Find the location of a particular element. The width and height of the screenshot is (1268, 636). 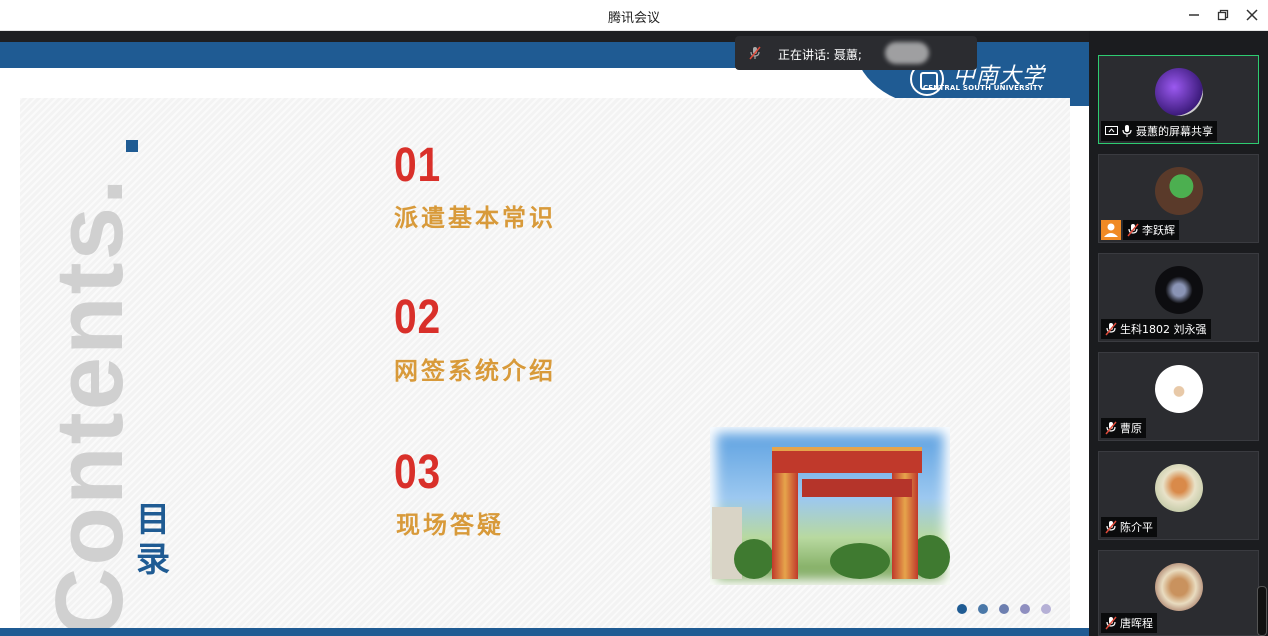

participant-tile: 曹原 is located at coordinates (1178, 396).